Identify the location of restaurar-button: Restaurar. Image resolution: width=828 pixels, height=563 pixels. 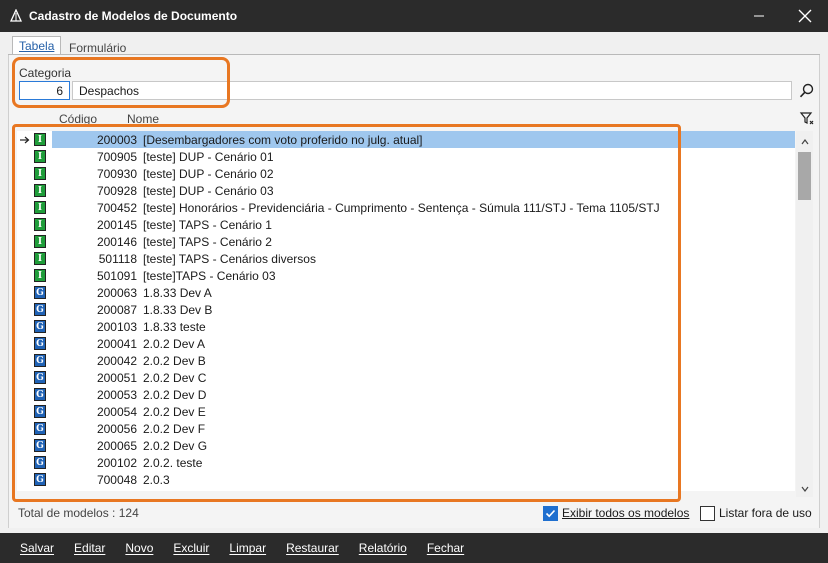
(312, 548).